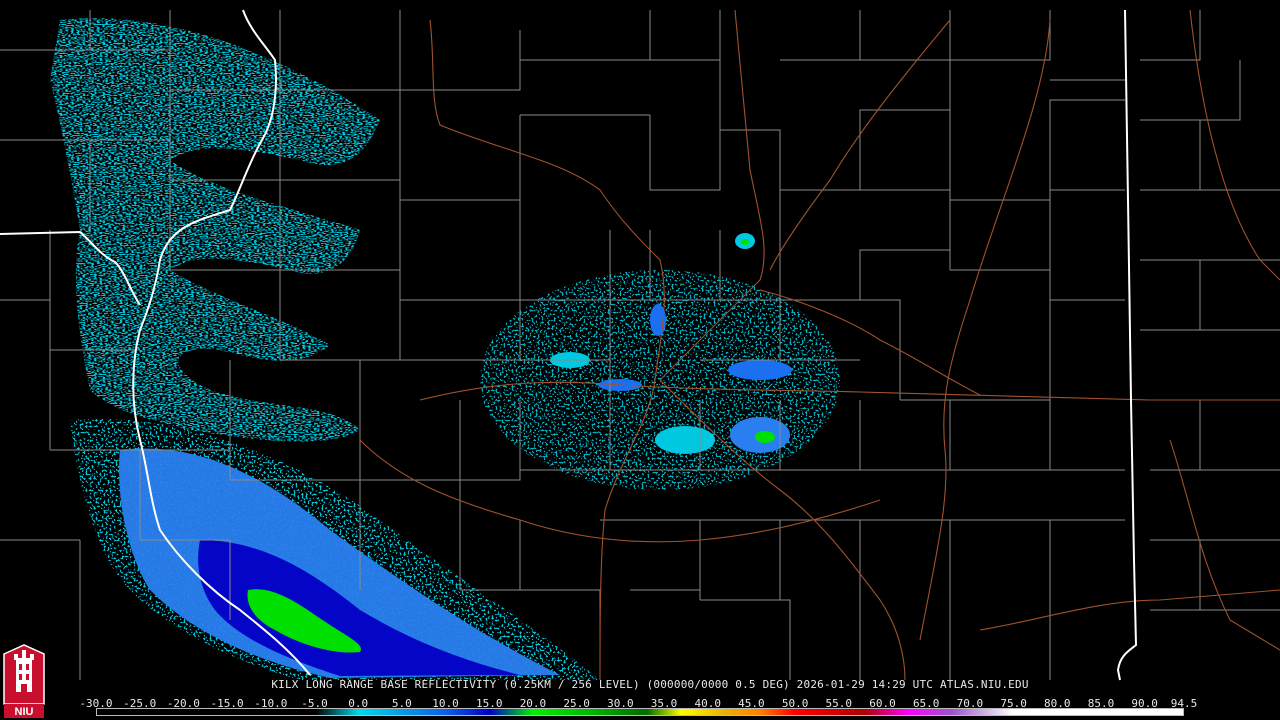  I want to click on color-scale-bar, so click(640, 712).